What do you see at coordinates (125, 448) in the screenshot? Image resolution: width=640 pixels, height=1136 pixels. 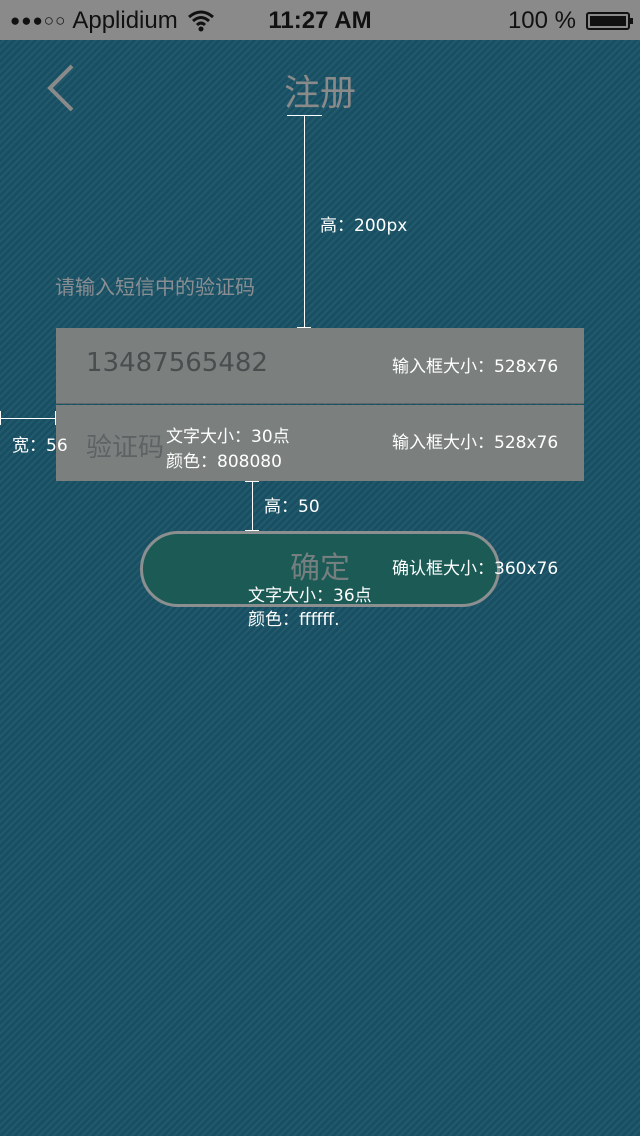 I see `code-placeholder: 验证码` at bounding box center [125, 448].